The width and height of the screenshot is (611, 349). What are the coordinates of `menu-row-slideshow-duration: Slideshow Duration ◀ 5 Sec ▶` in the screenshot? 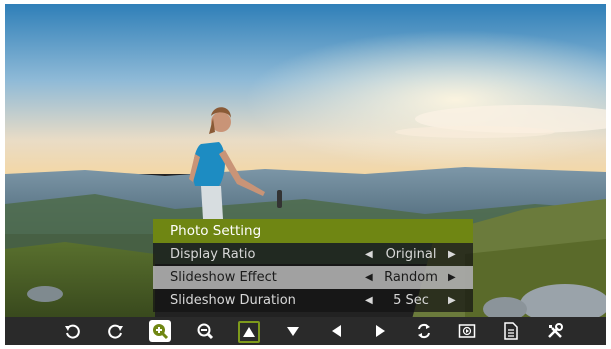 It's located at (313, 300).